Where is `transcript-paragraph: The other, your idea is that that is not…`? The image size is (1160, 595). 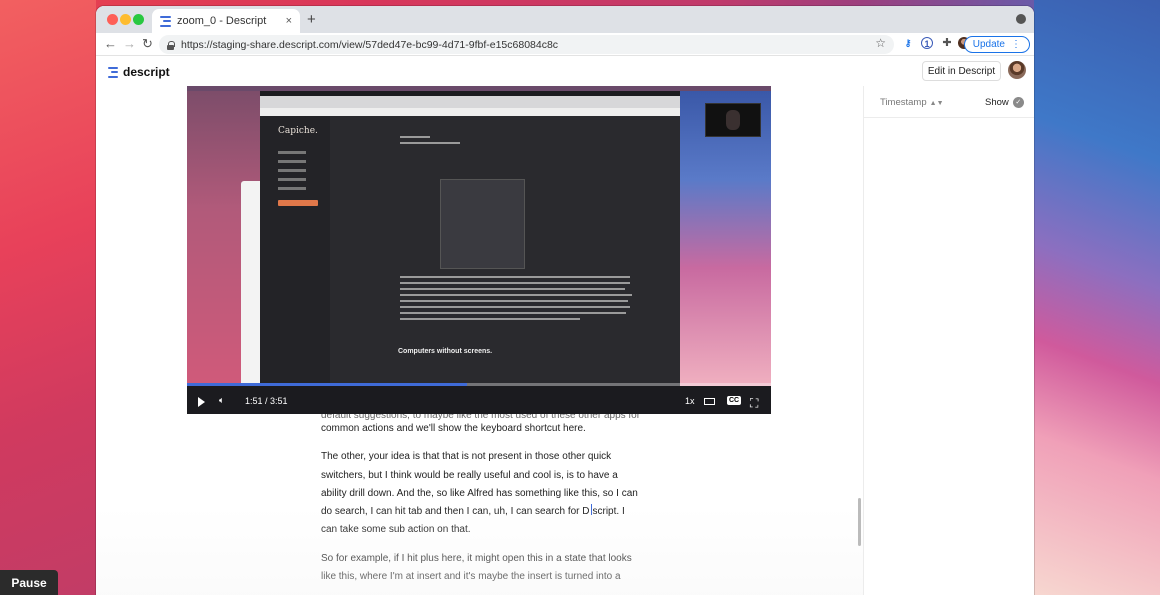
transcript-paragraph: The other, your idea is that that is not… is located at coordinates (481, 493).